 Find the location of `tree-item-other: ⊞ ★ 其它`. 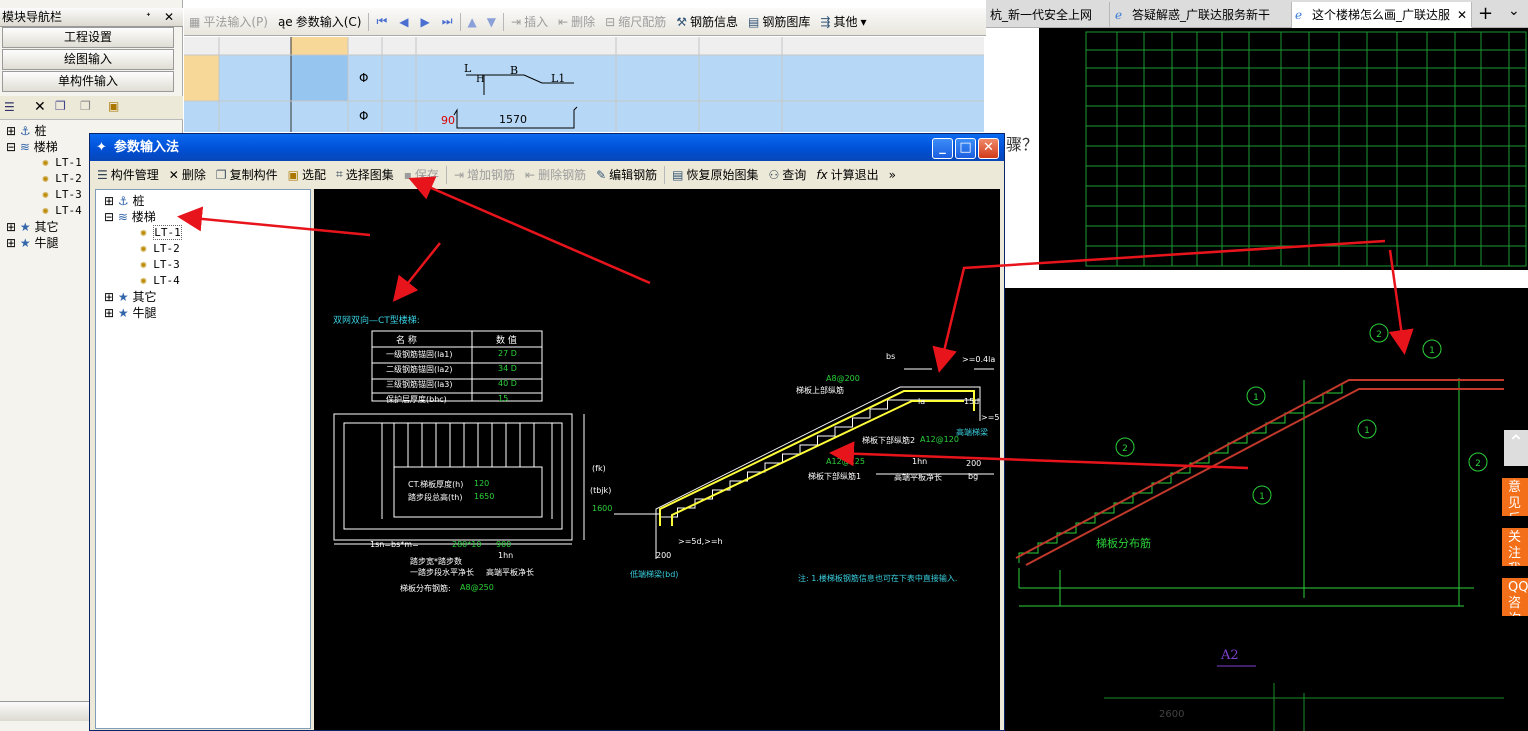

tree-item-other: ⊞ ★ 其它 is located at coordinates (44, 227).